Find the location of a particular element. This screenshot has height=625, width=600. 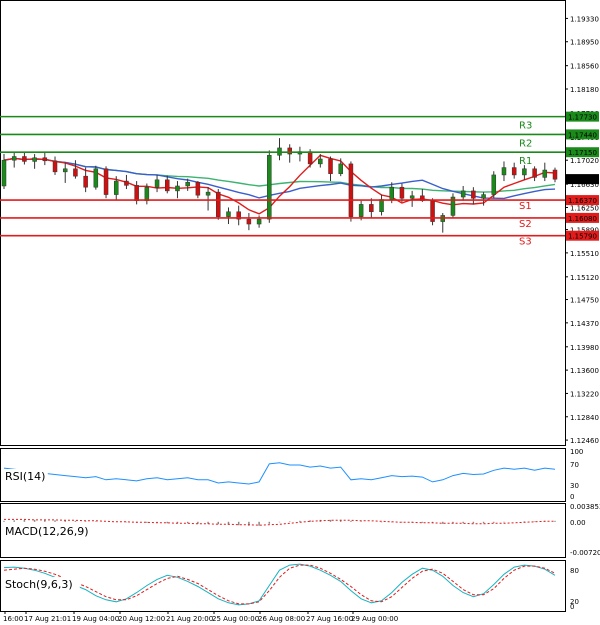

price-tick-label: 1.14750 is located at coordinates (584, 301).